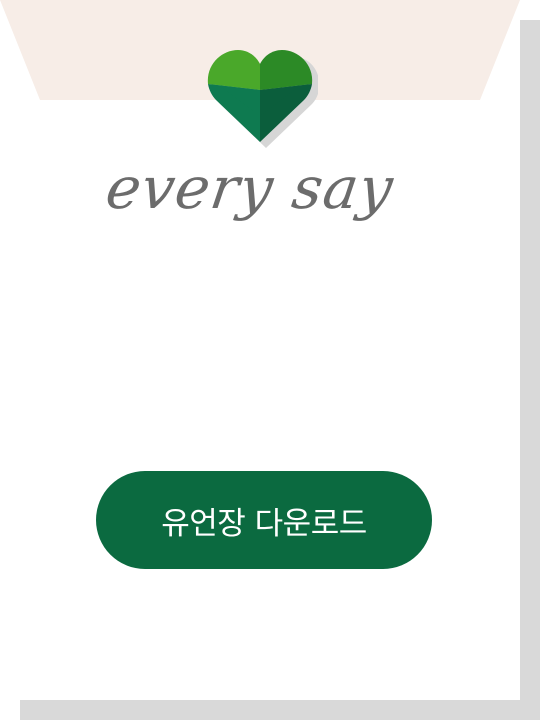  I want to click on download-will-button: 유언장 다운로드, so click(264, 520).